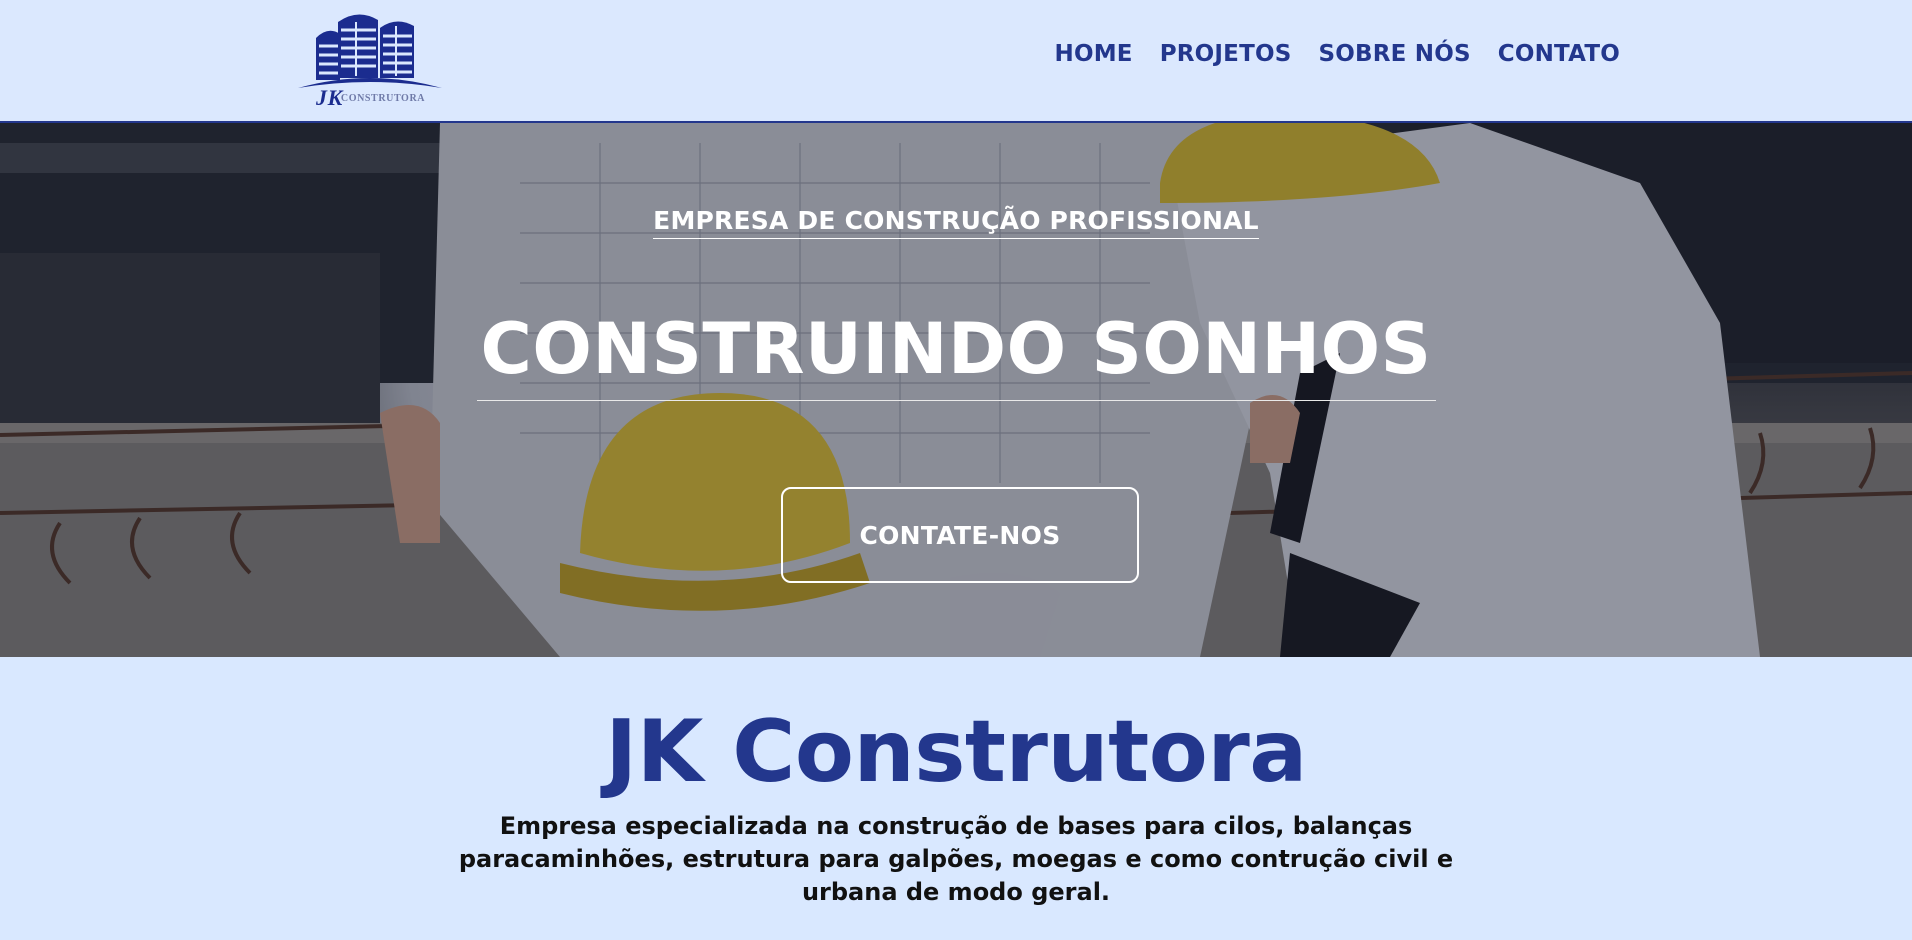 The image size is (1912, 940). I want to click on company-logo: JKCONSTRUTORA, so click(370, 59).